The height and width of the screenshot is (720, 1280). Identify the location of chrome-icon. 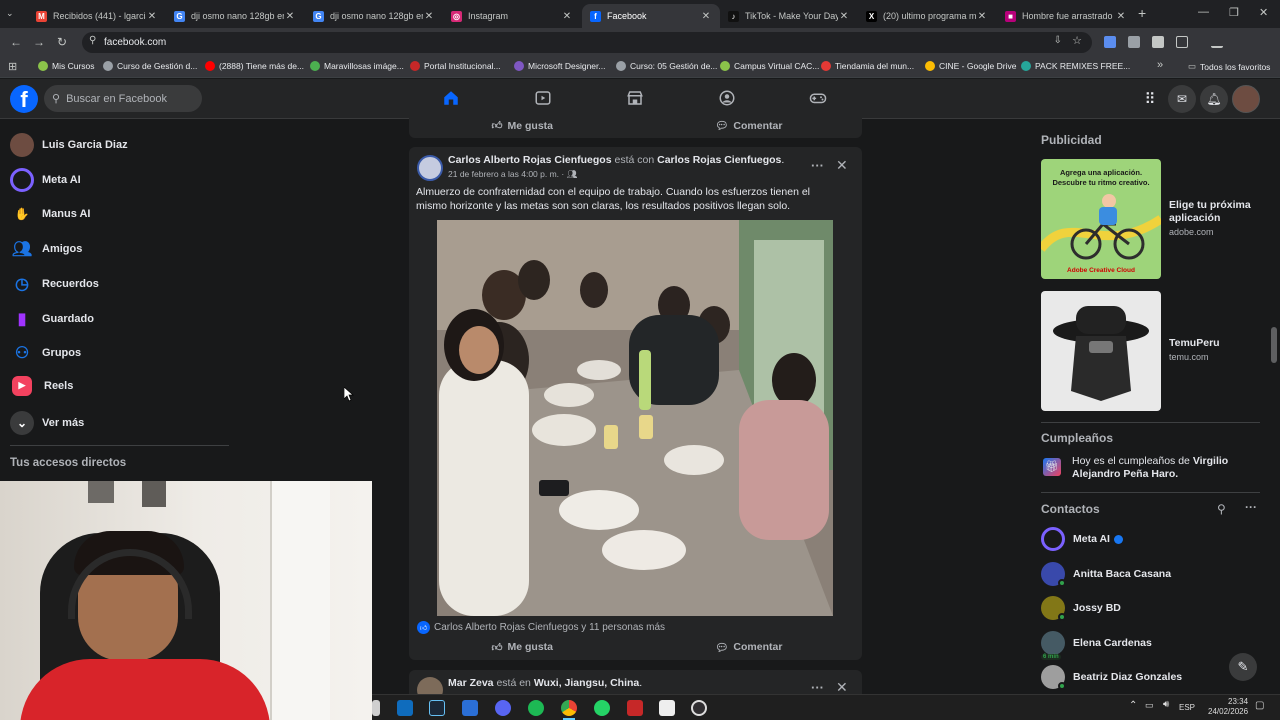
(569, 708).